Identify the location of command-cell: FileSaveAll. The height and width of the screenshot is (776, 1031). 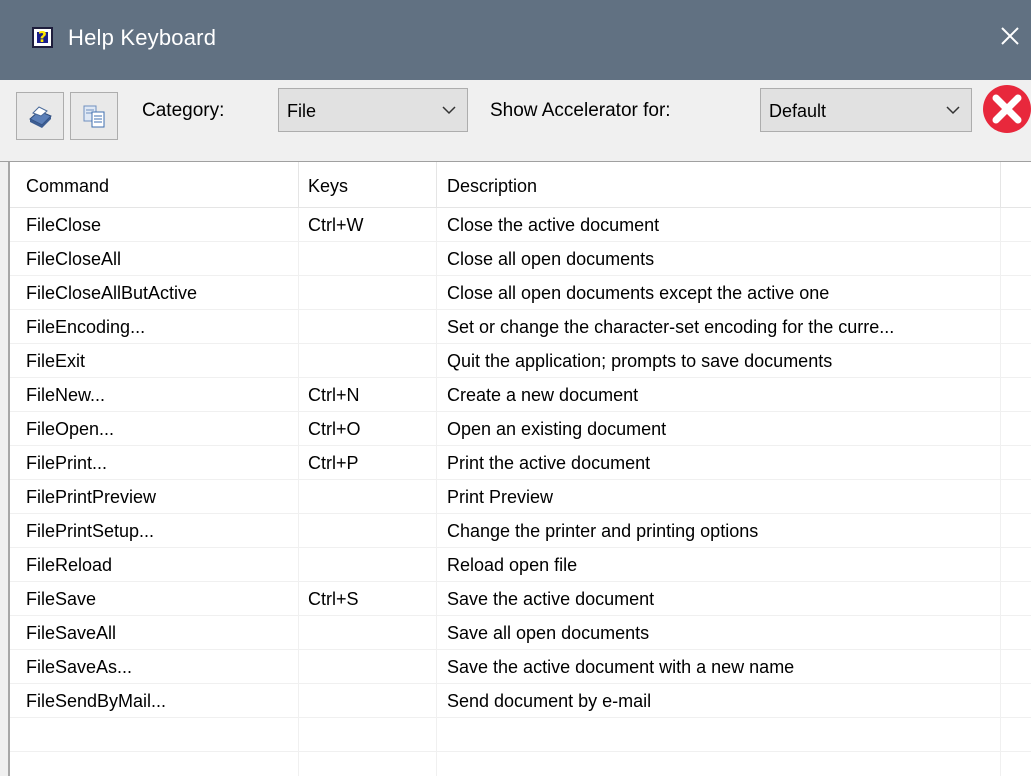
(71, 633).